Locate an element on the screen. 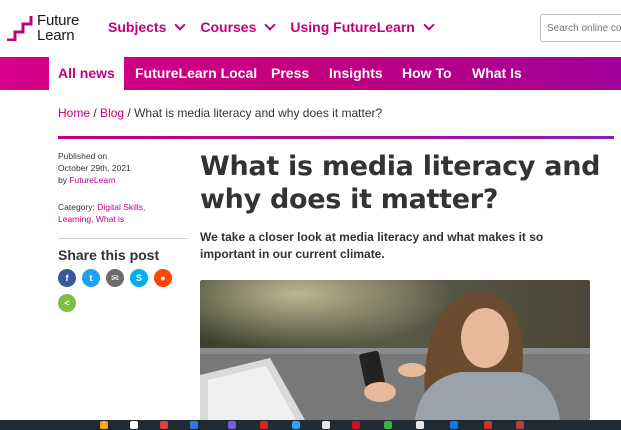  main-nav: Subjects Courses Using FutureLearn is located at coordinates (271, 26).